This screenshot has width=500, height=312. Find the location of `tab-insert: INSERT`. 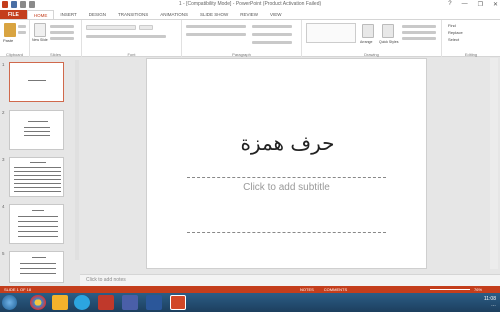

tab-insert: INSERT is located at coordinates (68, 14).